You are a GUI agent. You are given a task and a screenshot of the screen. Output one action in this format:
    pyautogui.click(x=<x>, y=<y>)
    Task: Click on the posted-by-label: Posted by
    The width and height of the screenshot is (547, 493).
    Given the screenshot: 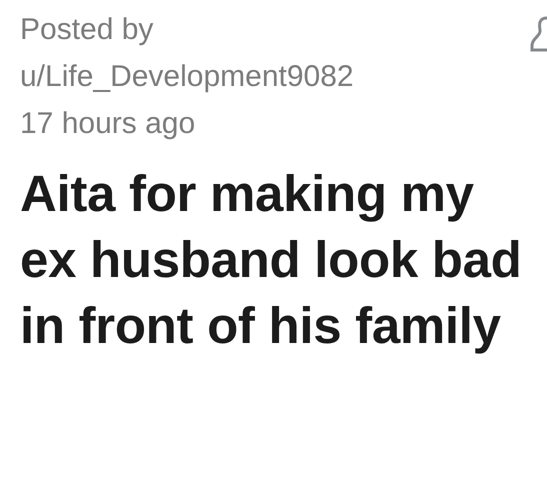 What is the action you would take?
    pyautogui.click(x=87, y=30)
    